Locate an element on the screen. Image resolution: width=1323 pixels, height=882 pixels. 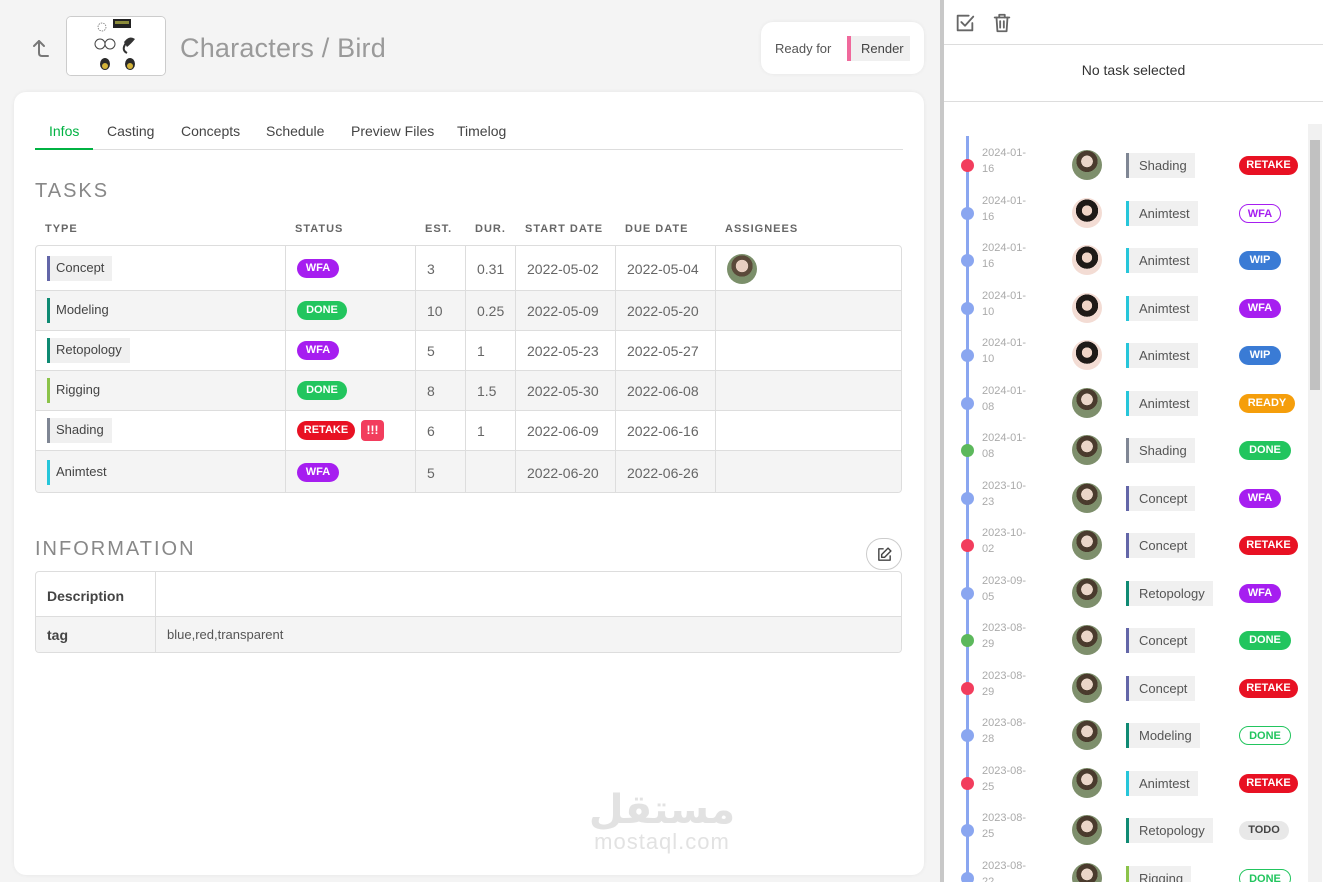
trash-icon is located at coordinates (1002, 23).